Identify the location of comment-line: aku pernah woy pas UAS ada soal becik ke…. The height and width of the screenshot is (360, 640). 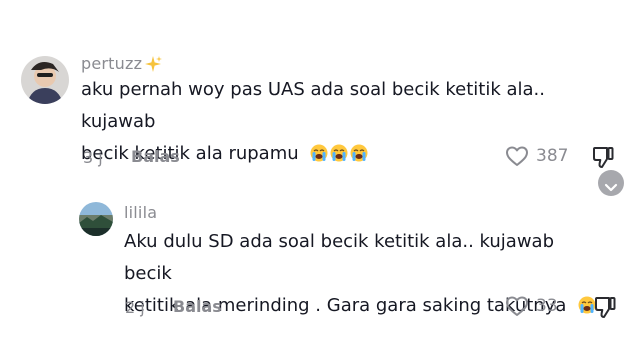
(313, 105).